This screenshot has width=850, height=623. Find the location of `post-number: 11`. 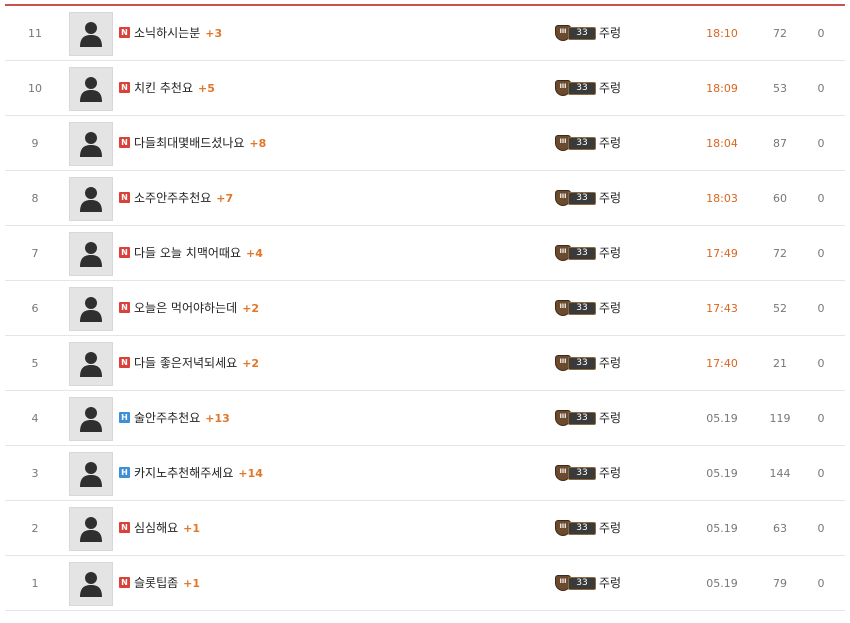

post-number: 11 is located at coordinates (35, 33).